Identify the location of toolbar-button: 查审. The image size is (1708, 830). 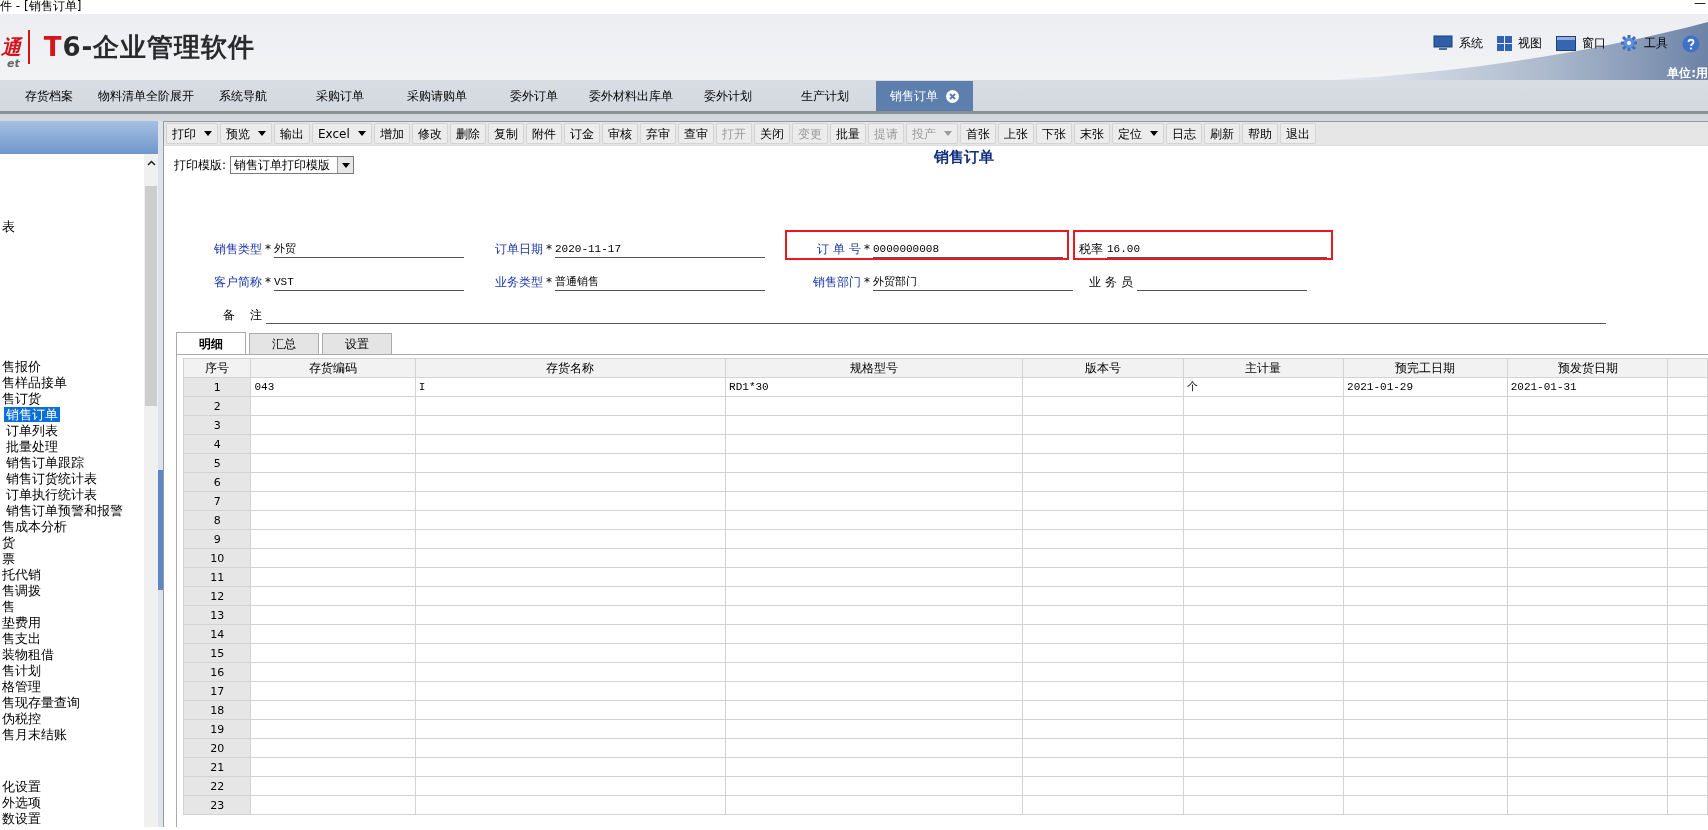
(695, 133).